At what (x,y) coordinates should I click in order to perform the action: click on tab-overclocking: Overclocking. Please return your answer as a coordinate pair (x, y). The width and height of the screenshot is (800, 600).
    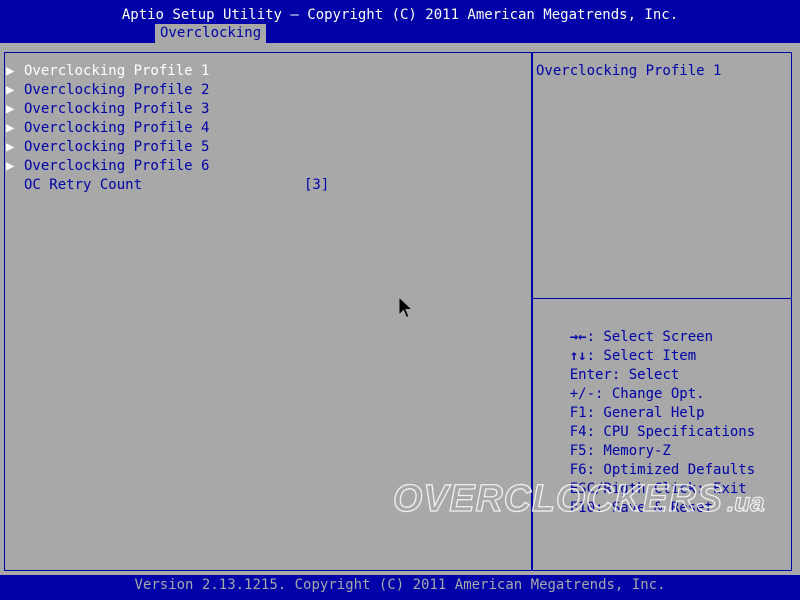
    Looking at the image, I should click on (211, 33).